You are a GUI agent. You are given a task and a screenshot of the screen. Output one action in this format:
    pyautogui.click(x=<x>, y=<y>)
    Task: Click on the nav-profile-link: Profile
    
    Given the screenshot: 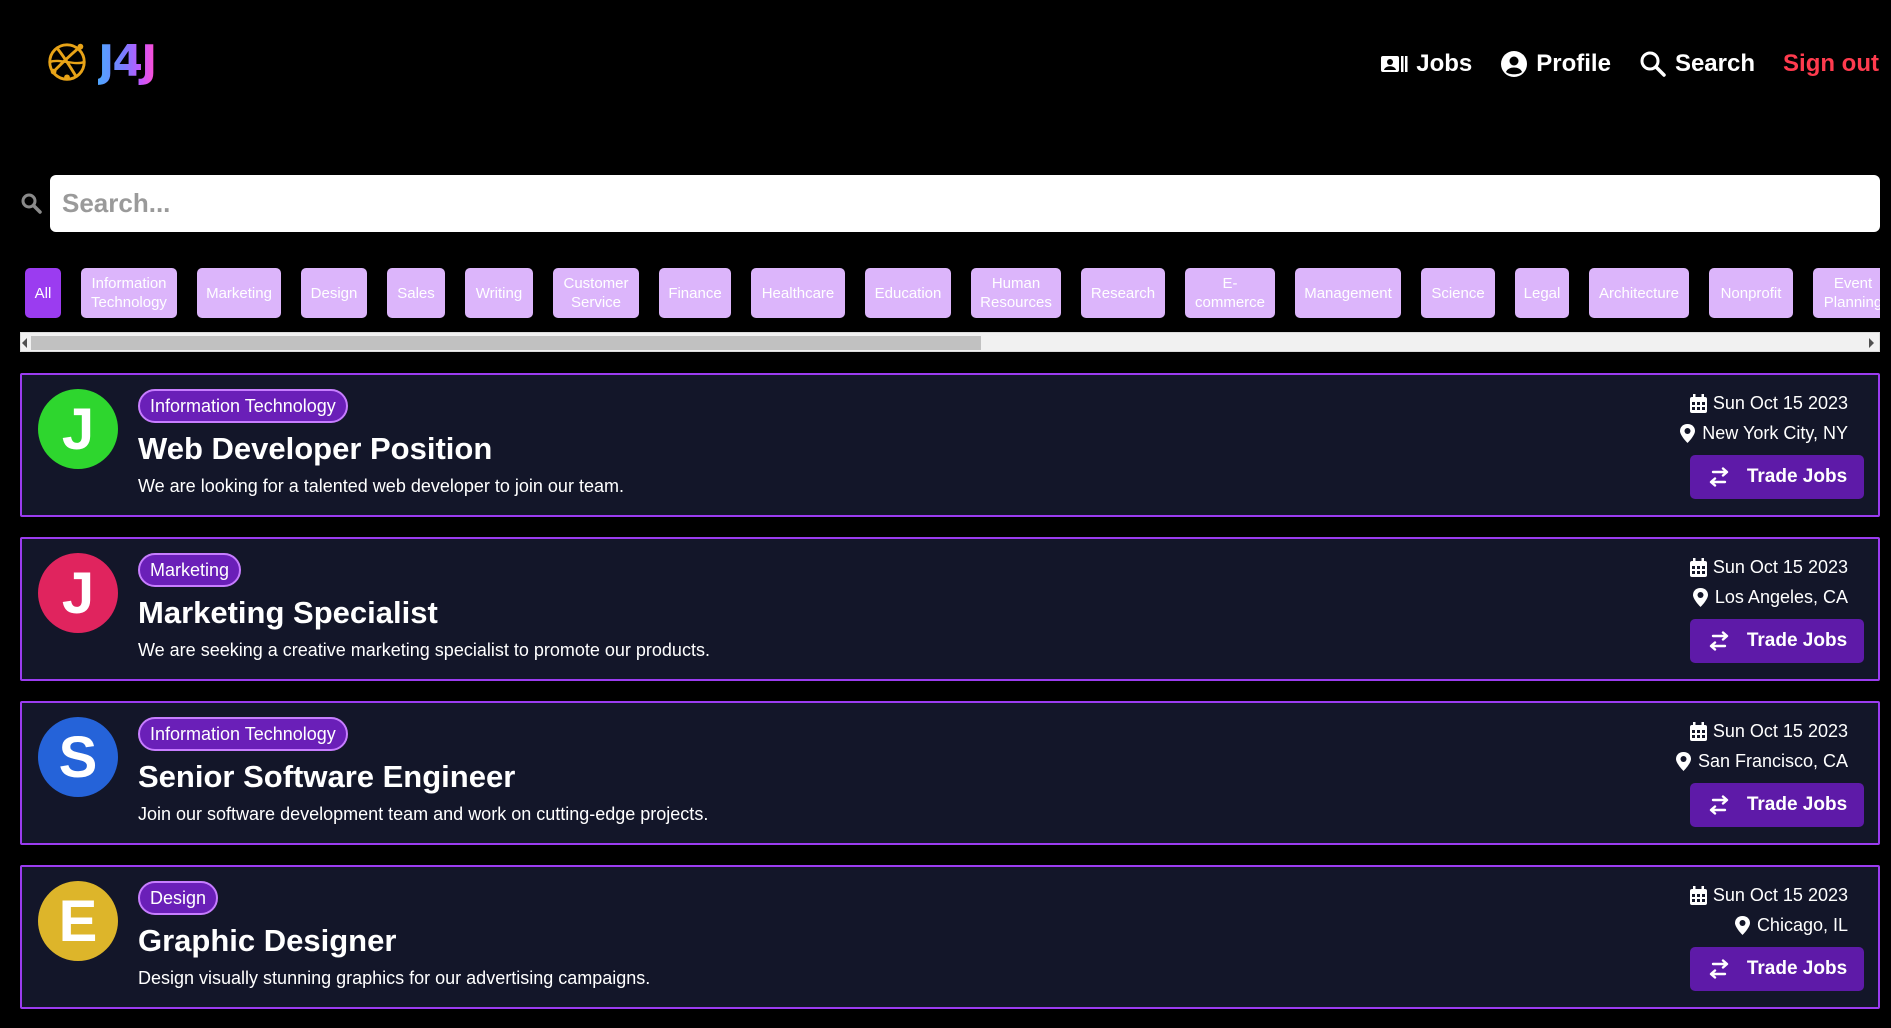 What is the action you would take?
    pyautogui.click(x=1555, y=64)
    